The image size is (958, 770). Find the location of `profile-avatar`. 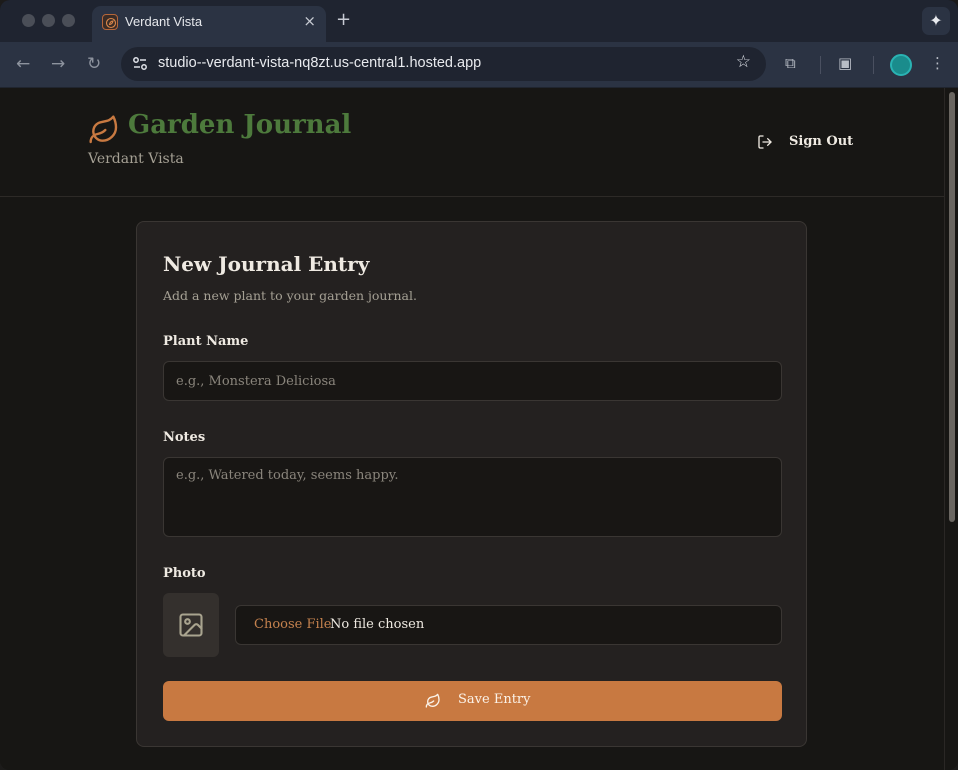

profile-avatar is located at coordinates (901, 65).